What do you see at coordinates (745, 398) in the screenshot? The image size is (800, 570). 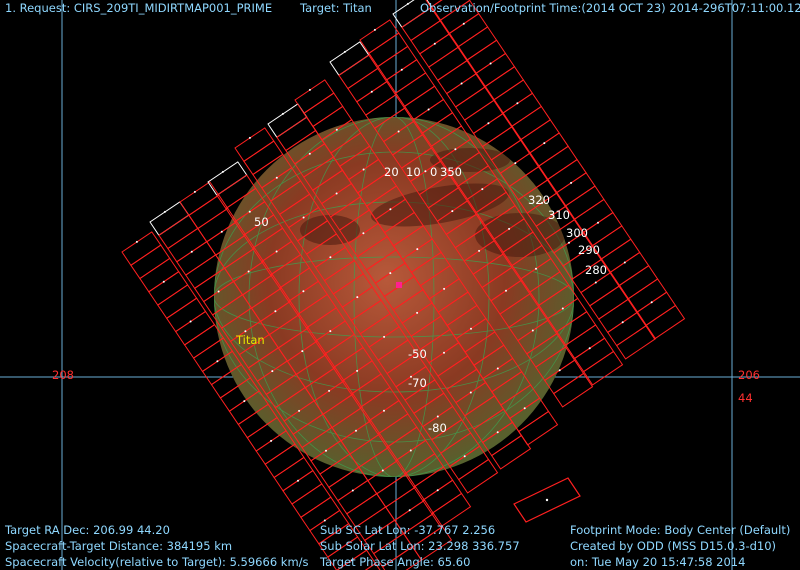 I see `dec-right-label: 44` at bounding box center [745, 398].